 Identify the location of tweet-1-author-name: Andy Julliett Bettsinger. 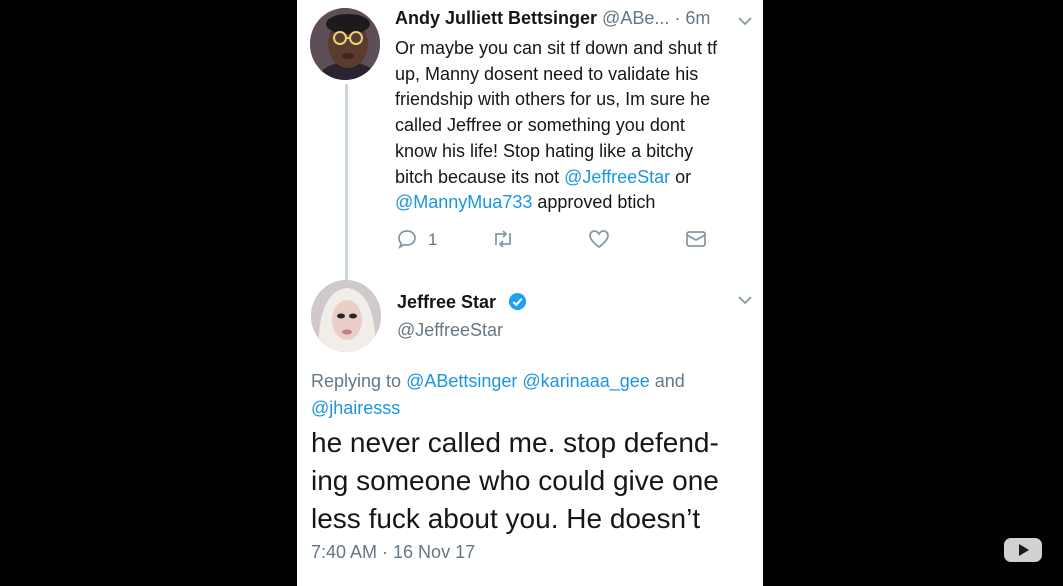
(496, 18).